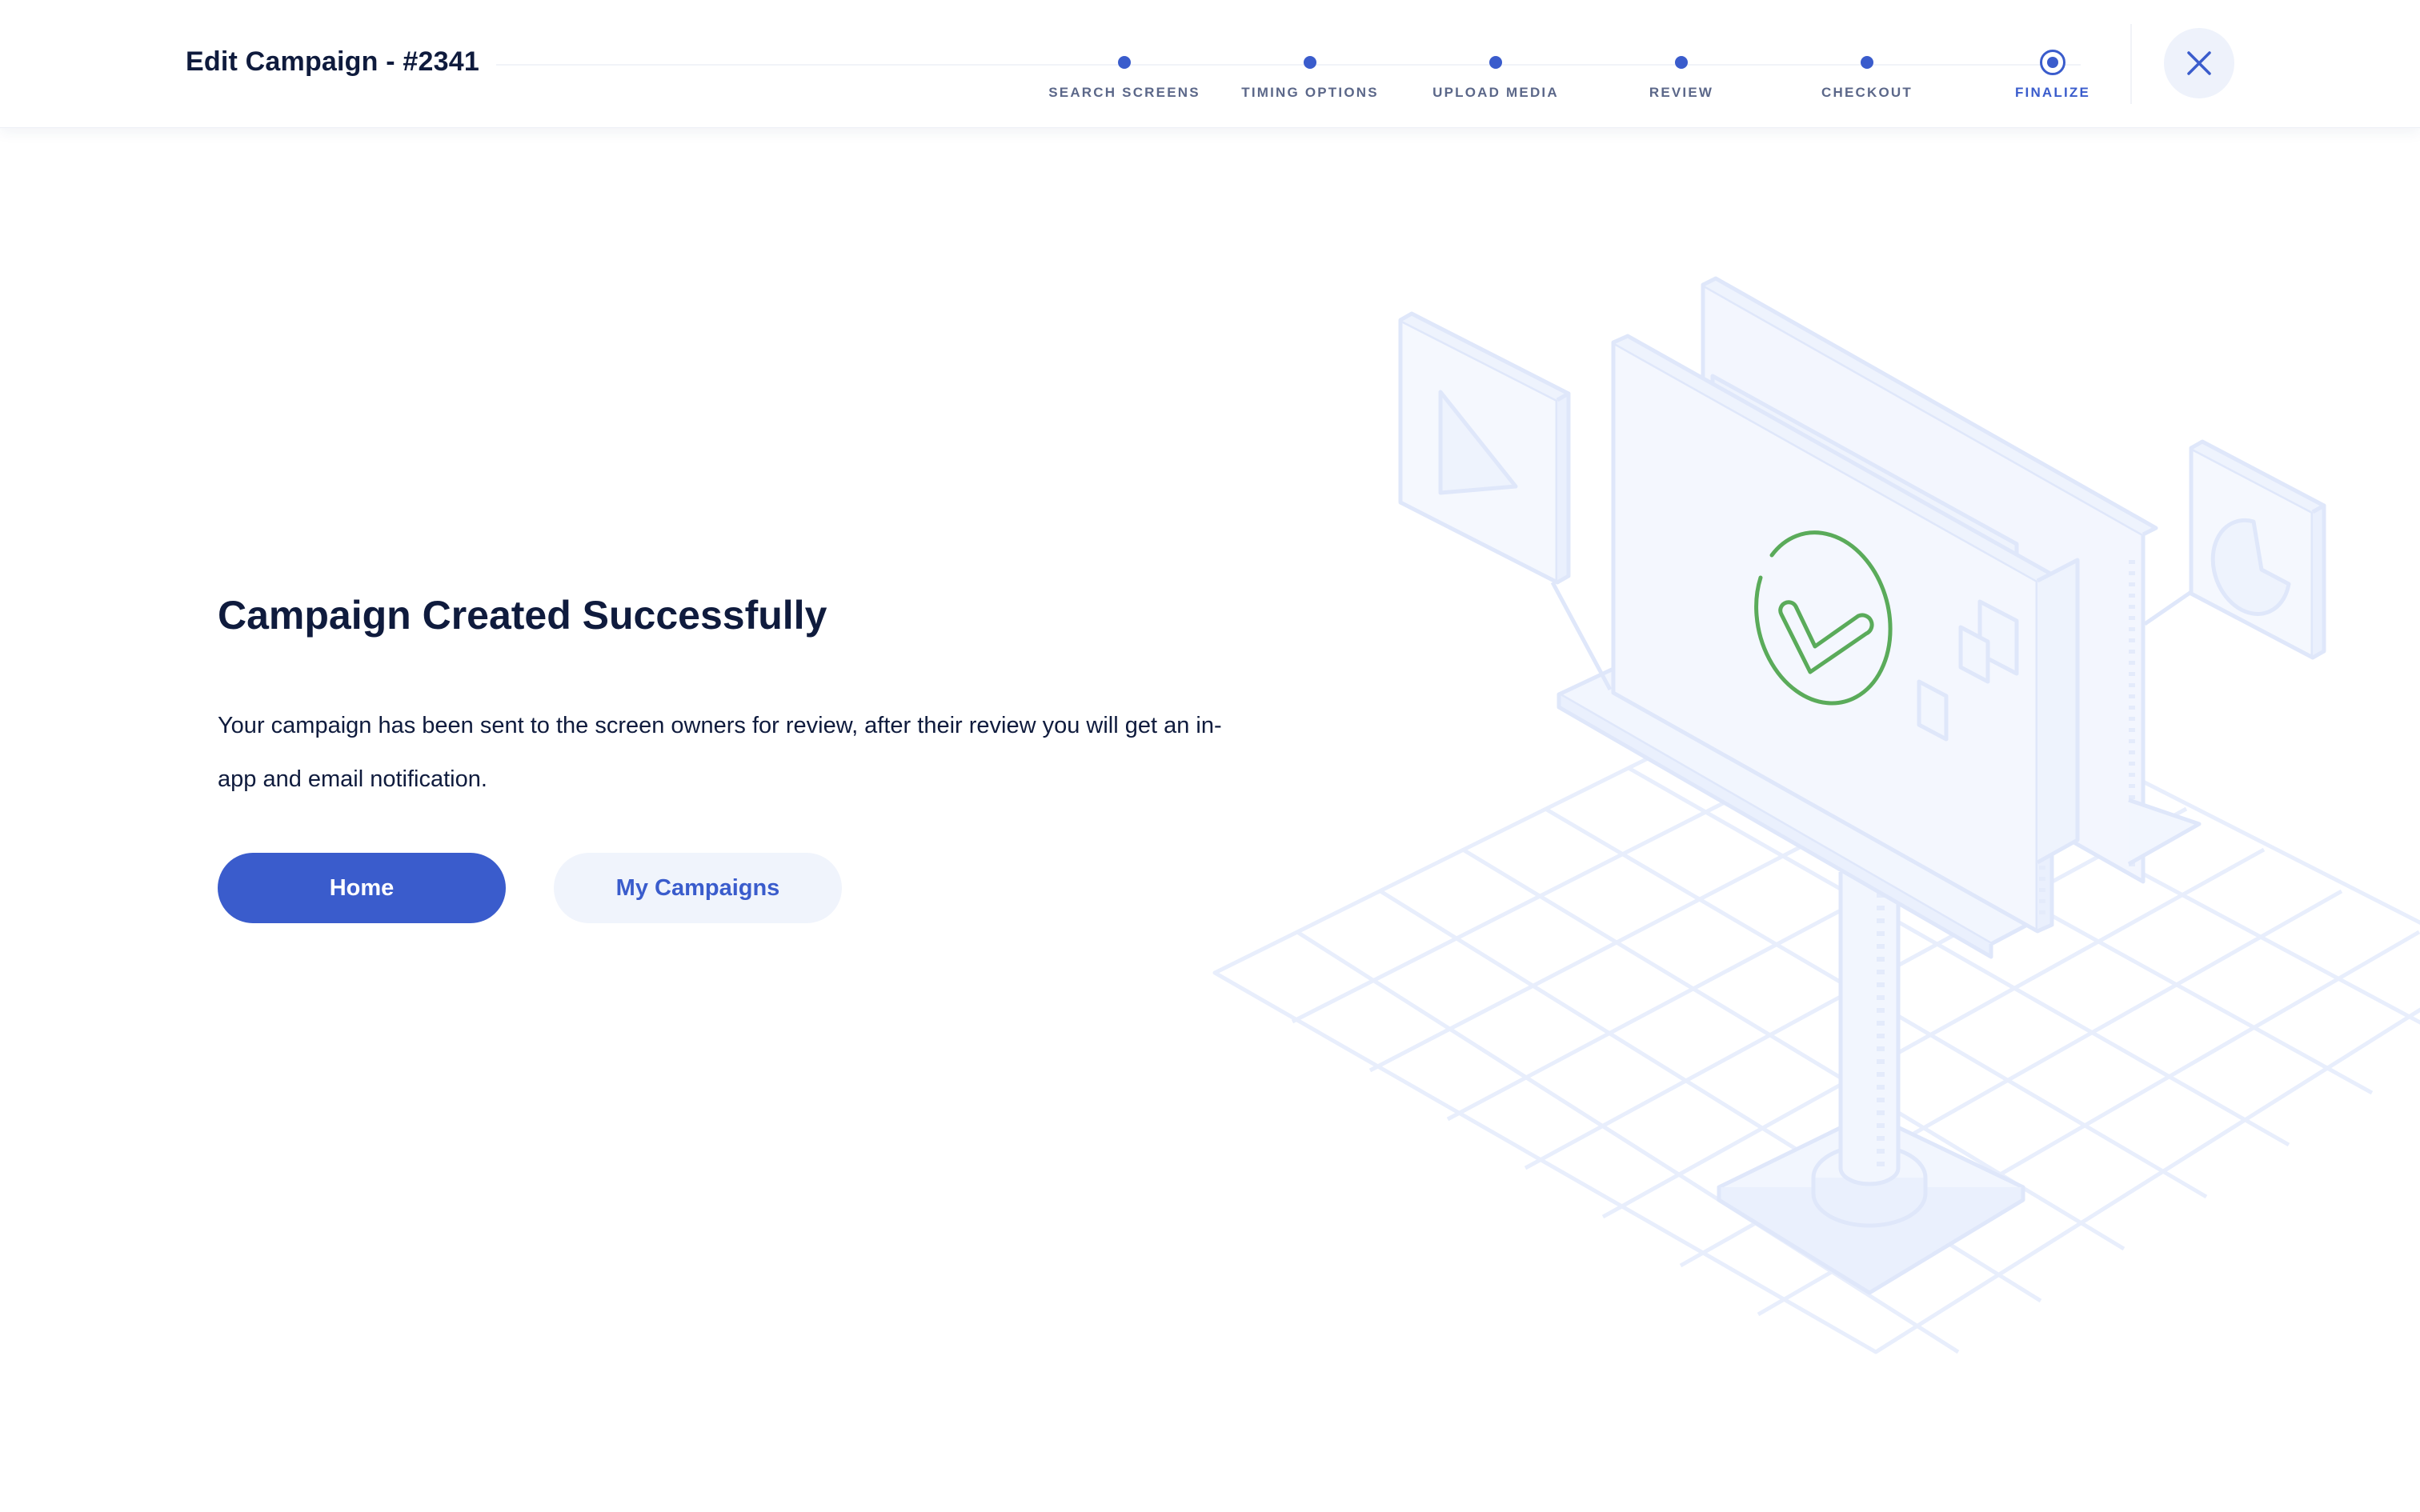 The height and width of the screenshot is (1512, 2420). Describe the element at coordinates (1681, 77) in the screenshot. I see `step-review: REVIEW` at that location.